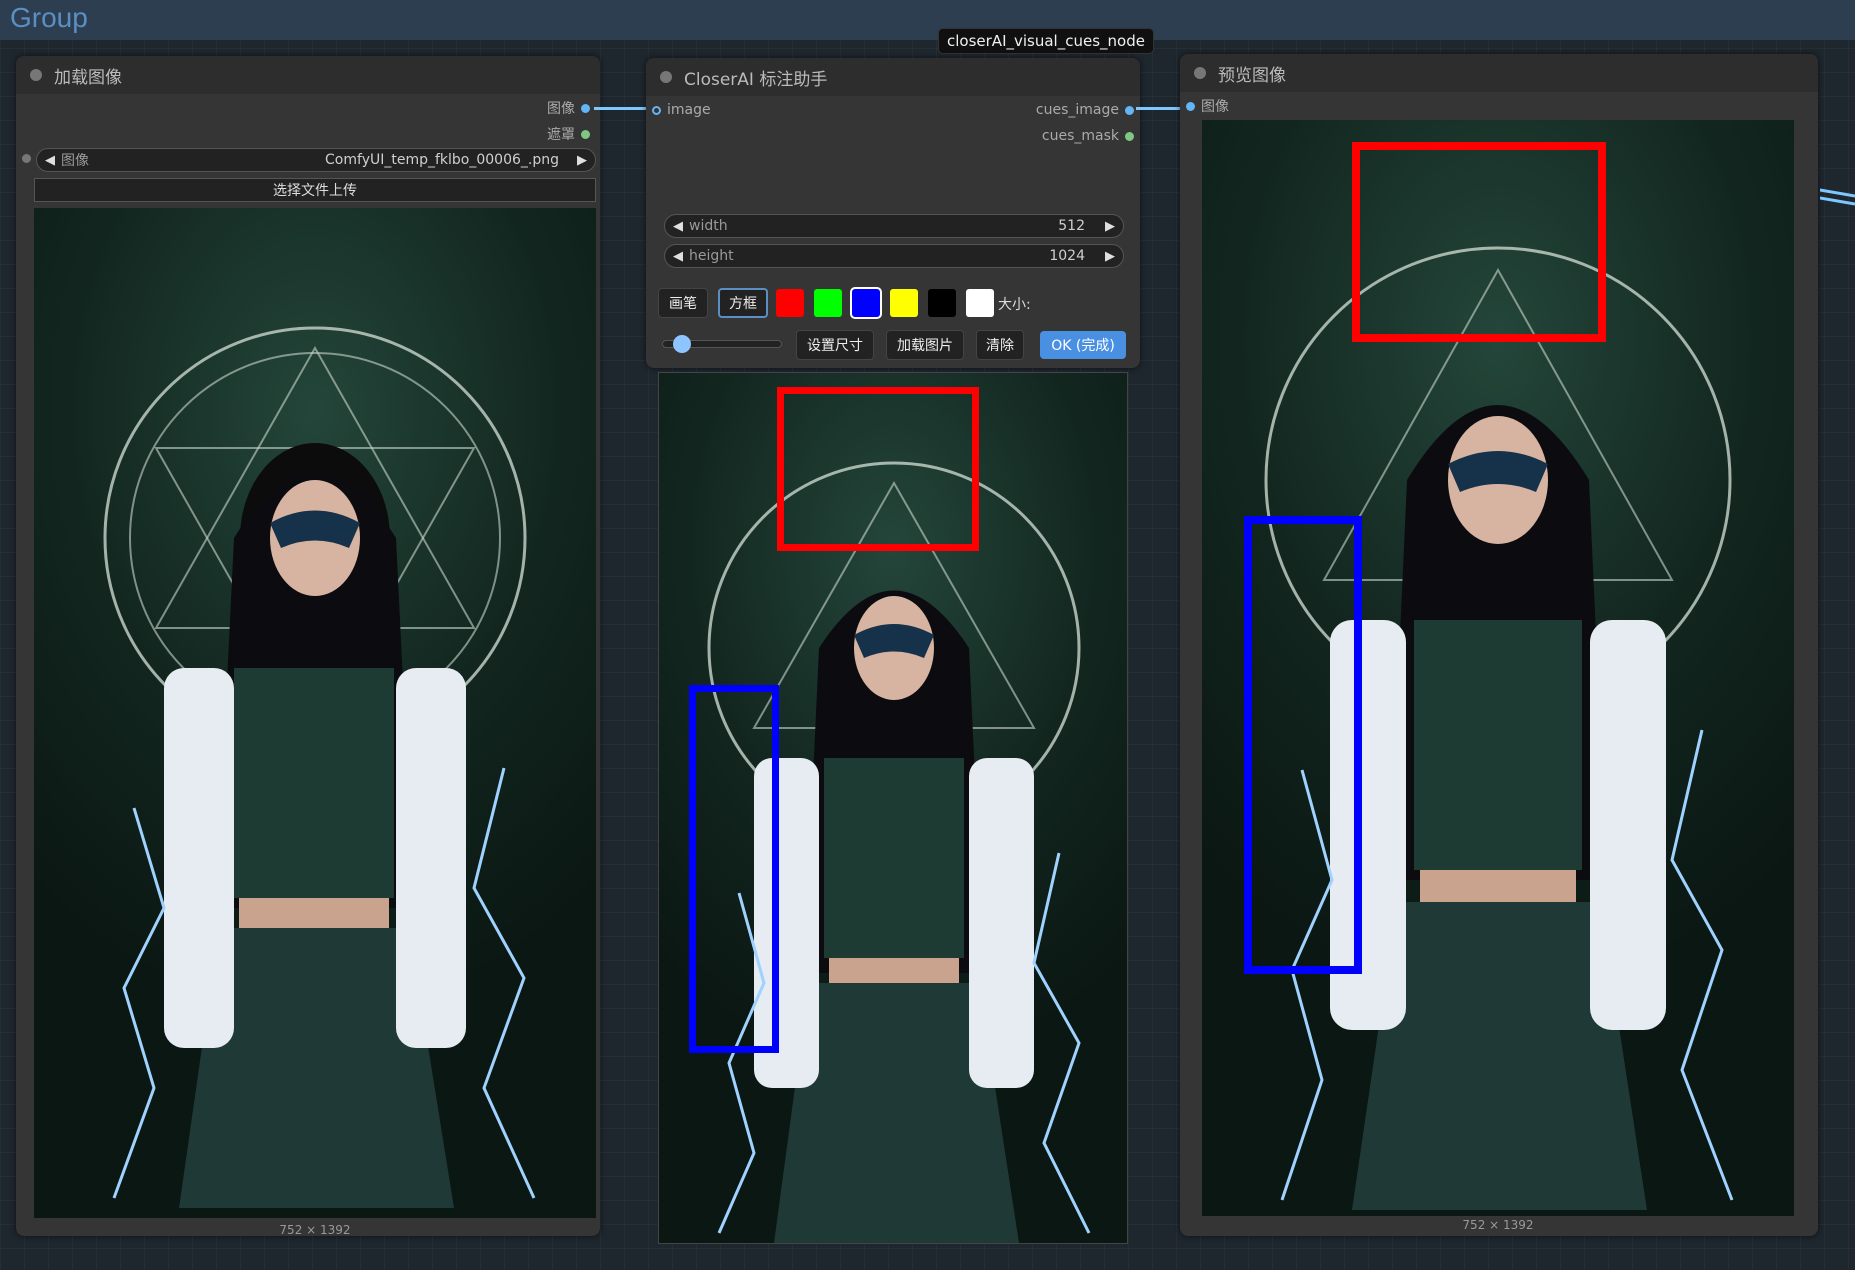 The height and width of the screenshot is (1270, 1855). I want to click on output-slot-cues-mask: cues_mask, so click(1088, 136).